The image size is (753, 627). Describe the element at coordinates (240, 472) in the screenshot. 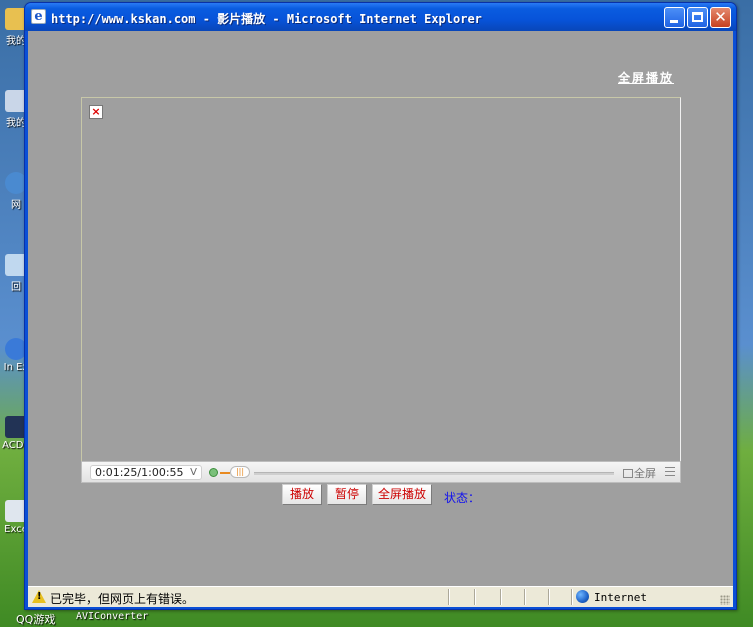

I see `volume-slider-handle: |||` at that location.